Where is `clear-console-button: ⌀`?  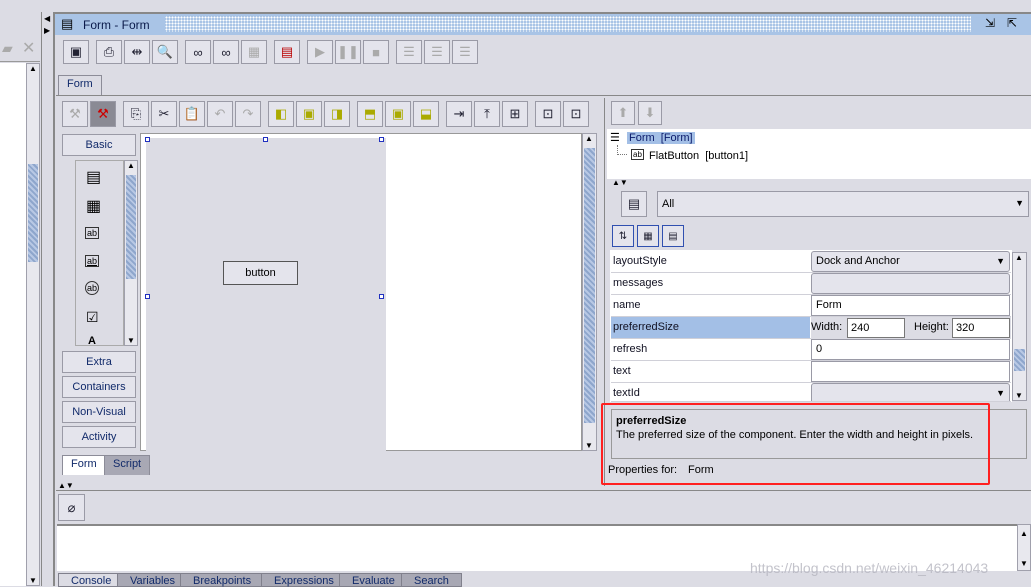 clear-console-button: ⌀ is located at coordinates (71, 507).